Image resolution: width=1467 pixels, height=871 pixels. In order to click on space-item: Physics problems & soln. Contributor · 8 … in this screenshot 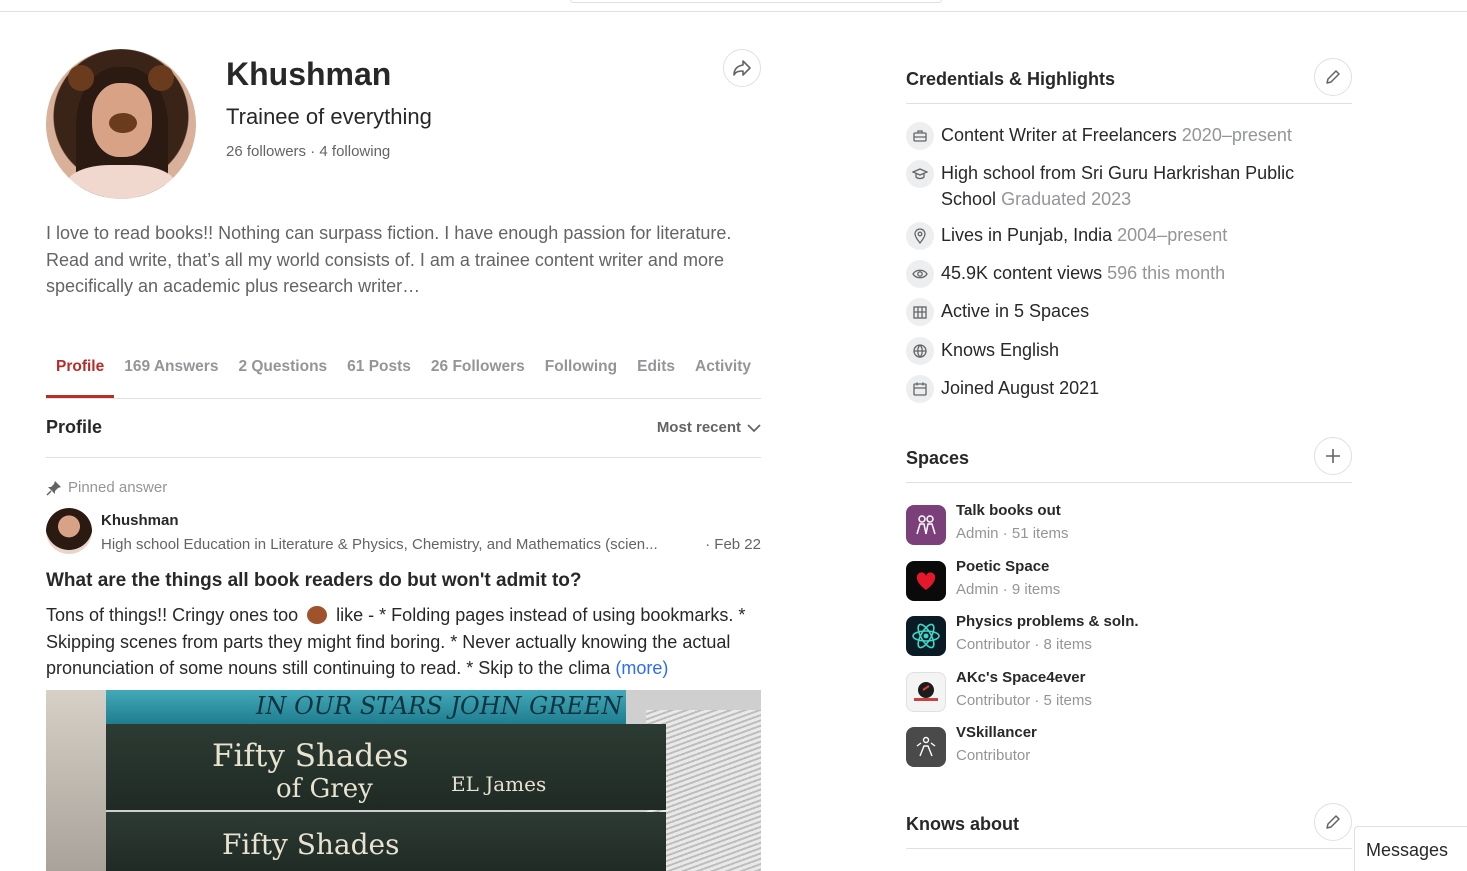, I will do `click(1129, 636)`.